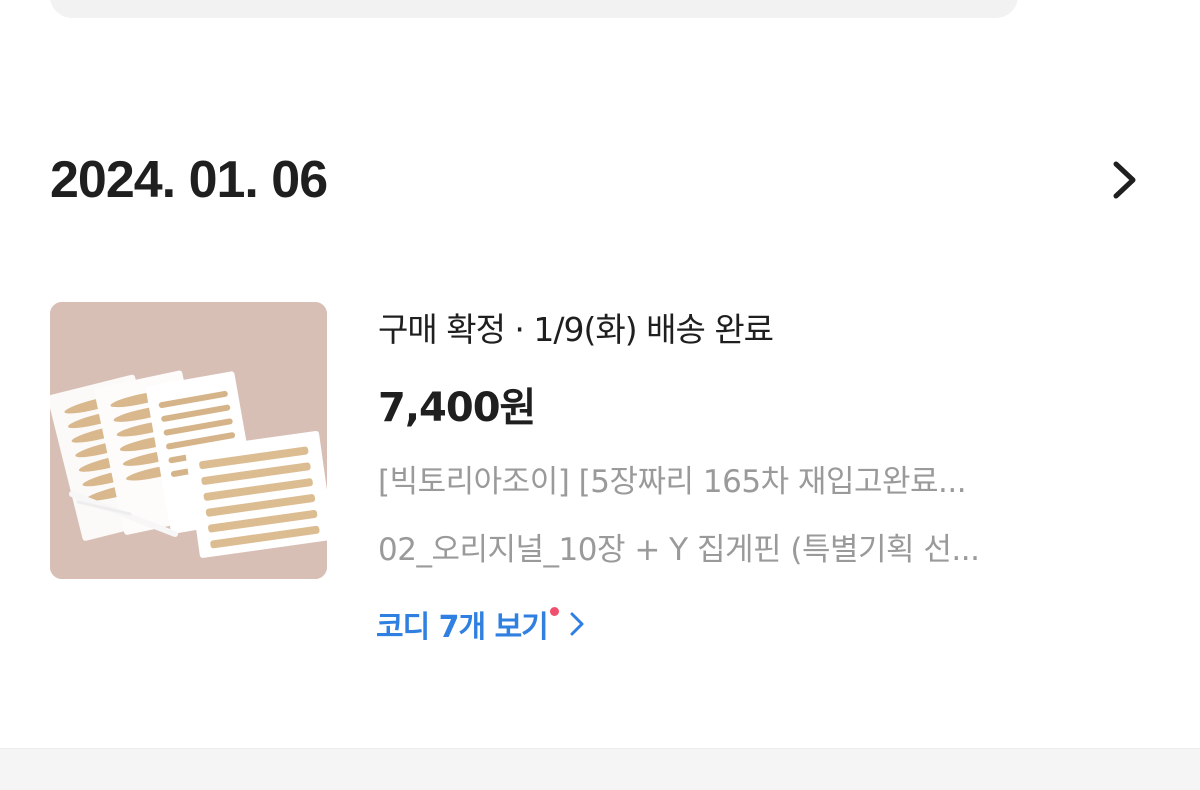 This screenshot has width=1200, height=790. What do you see at coordinates (534, 9) in the screenshot?
I see `search-bar-remnant` at bounding box center [534, 9].